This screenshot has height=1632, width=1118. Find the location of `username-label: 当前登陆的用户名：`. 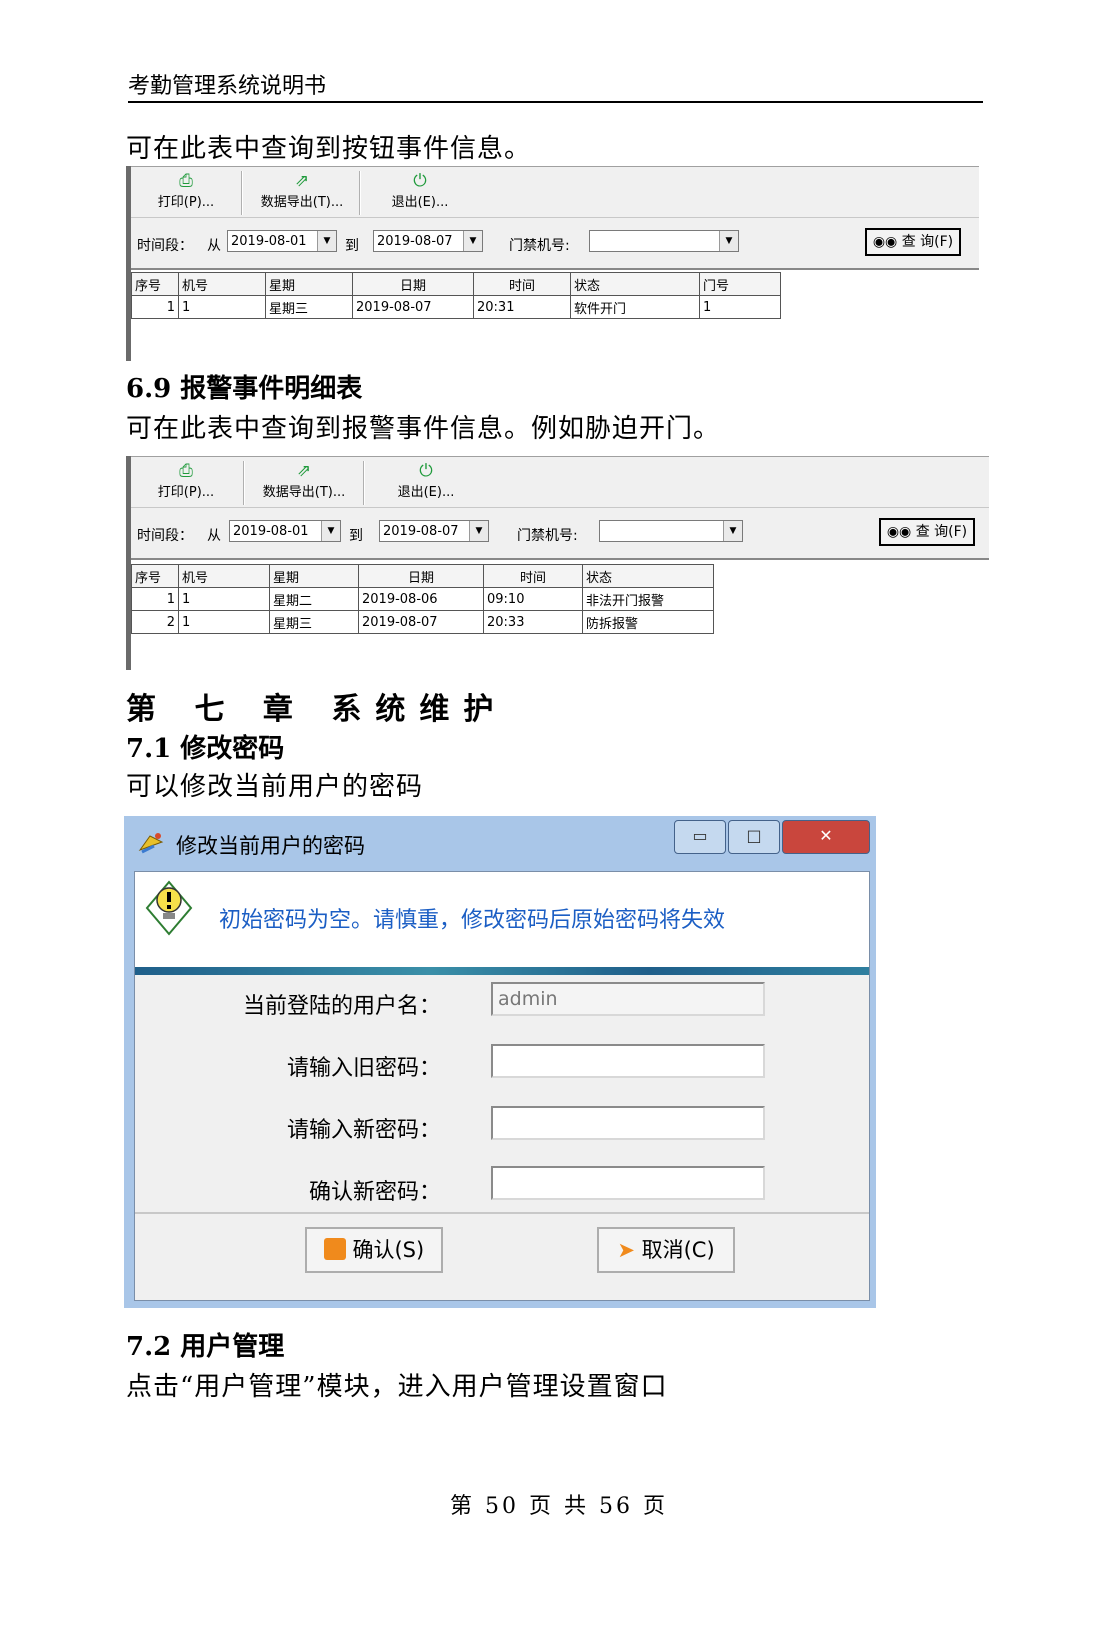

username-label: 当前登陆的用户名： is located at coordinates (341, 1006).